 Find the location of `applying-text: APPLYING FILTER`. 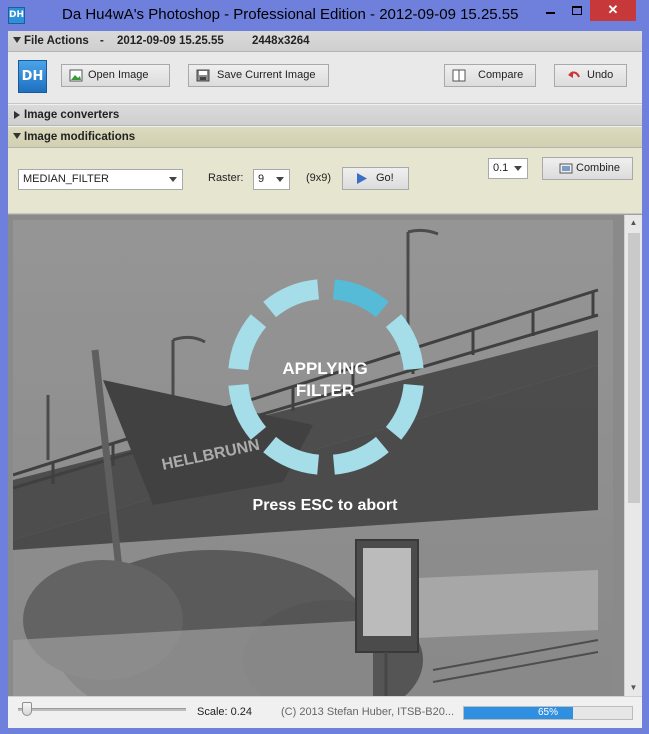

applying-text: APPLYING FILTER is located at coordinates (325, 380).